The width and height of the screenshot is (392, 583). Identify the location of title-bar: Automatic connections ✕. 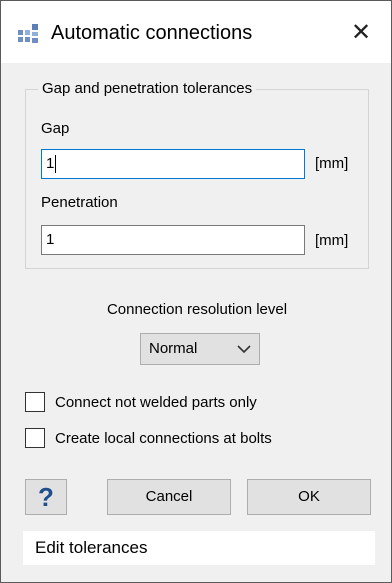
(196, 32).